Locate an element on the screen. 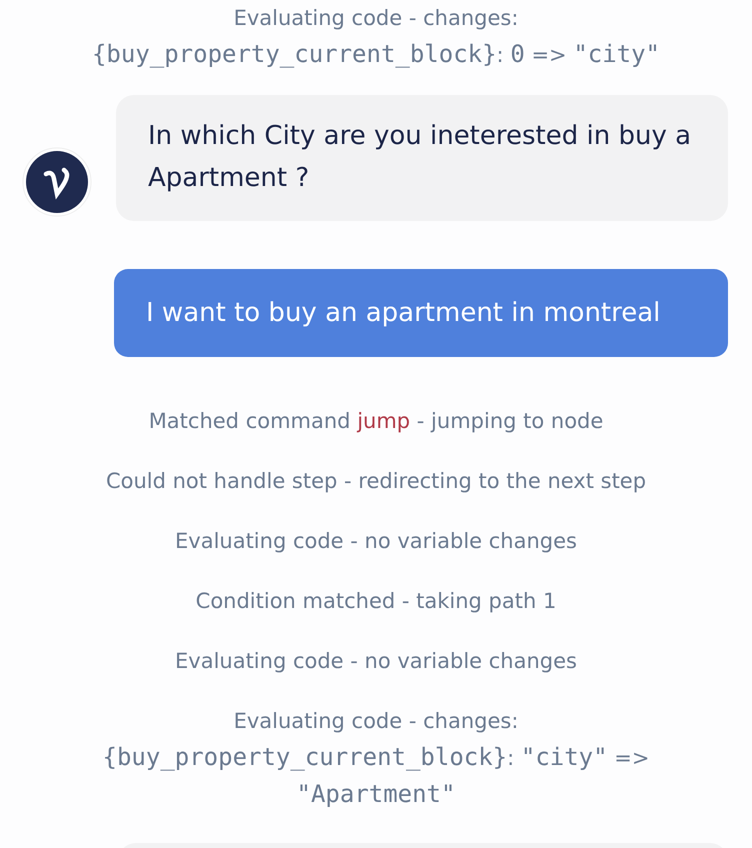 This screenshot has height=848, width=752. bot-avatar-icon is located at coordinates (57, 182).